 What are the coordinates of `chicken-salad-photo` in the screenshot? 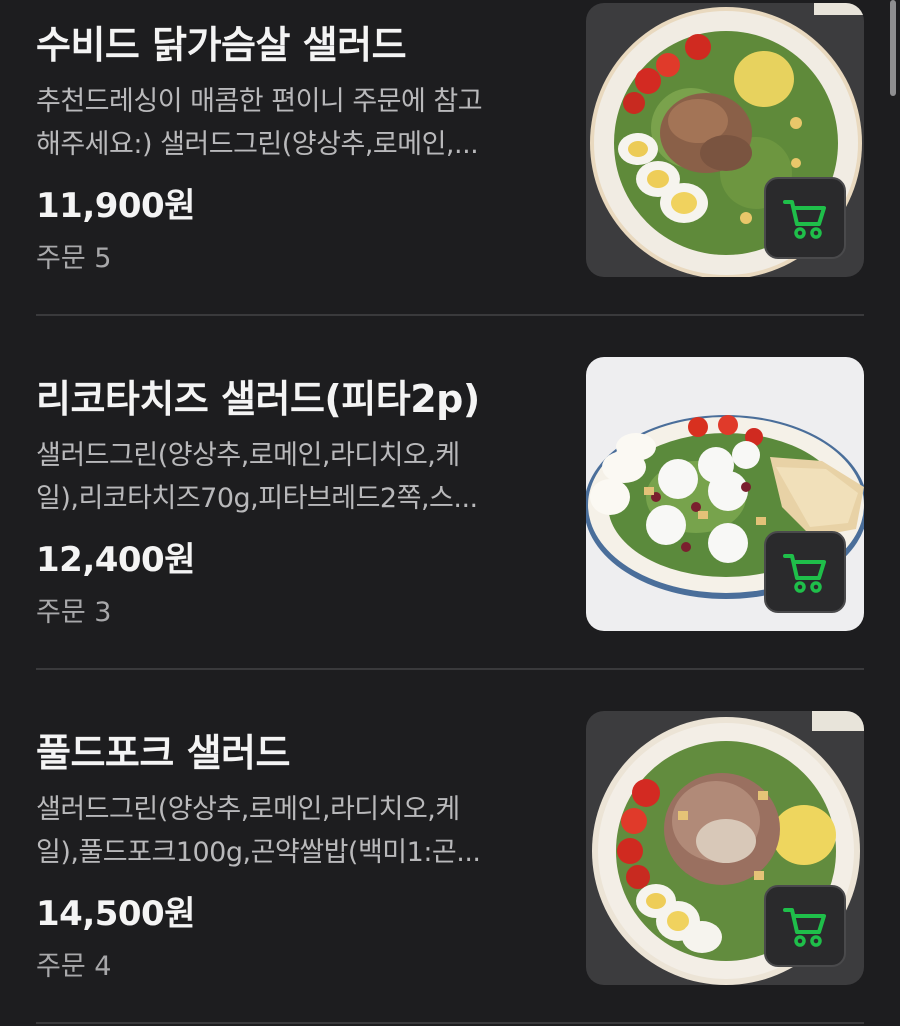 It's located at (725, 140).